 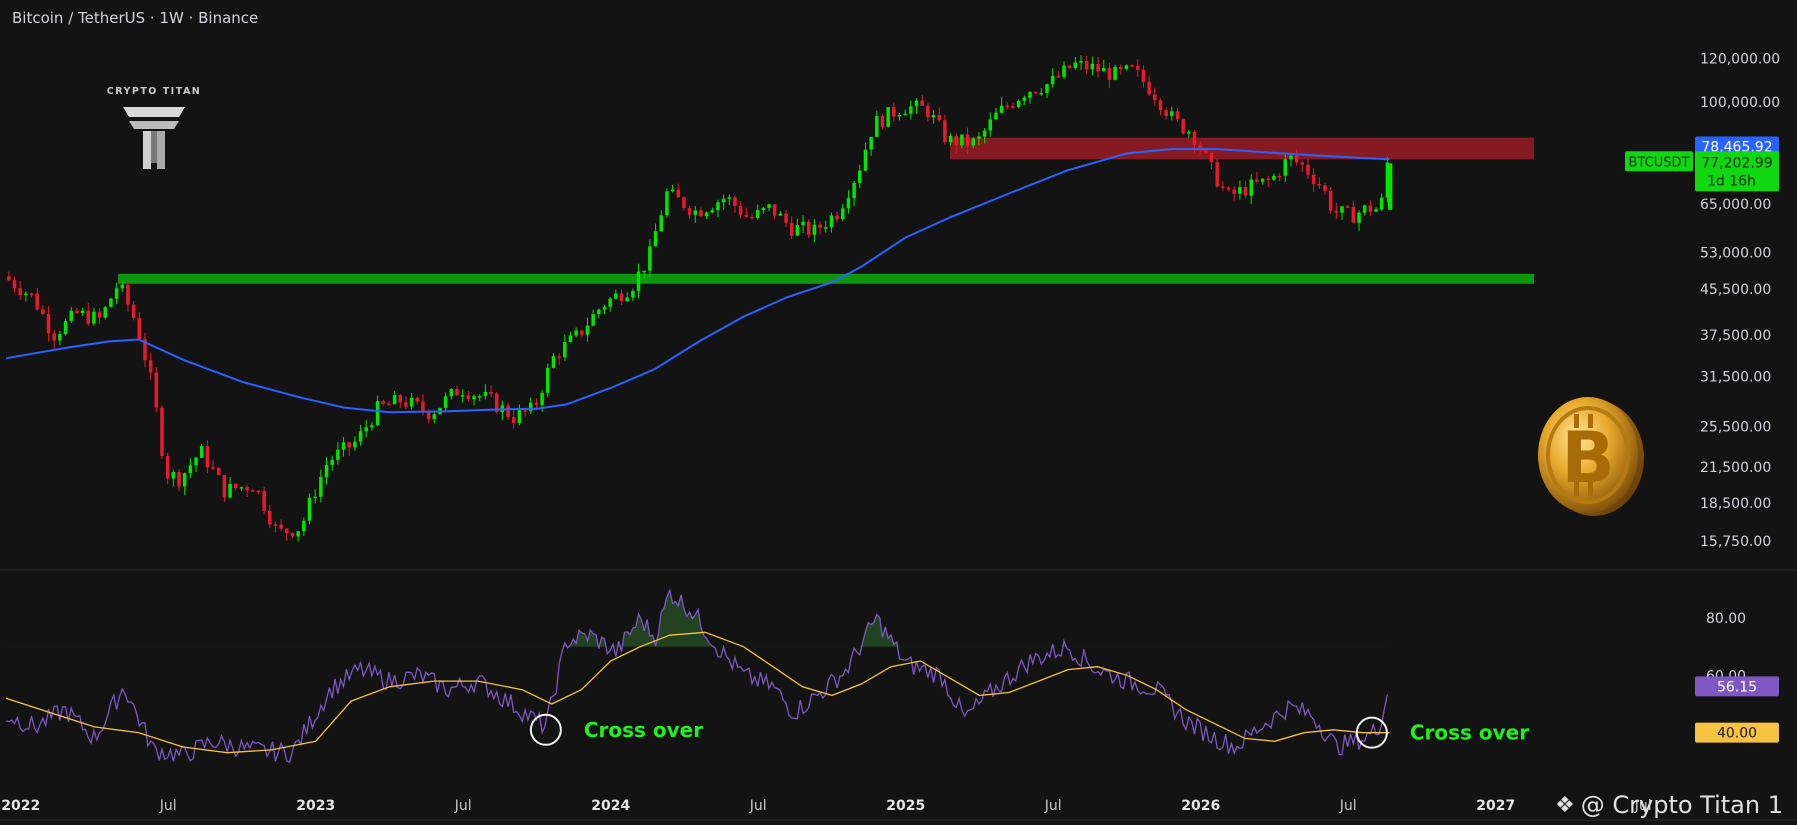 I want to click on author-watermark: ❖ @ Crypto Titan 1, so click(x=1669, y=805).